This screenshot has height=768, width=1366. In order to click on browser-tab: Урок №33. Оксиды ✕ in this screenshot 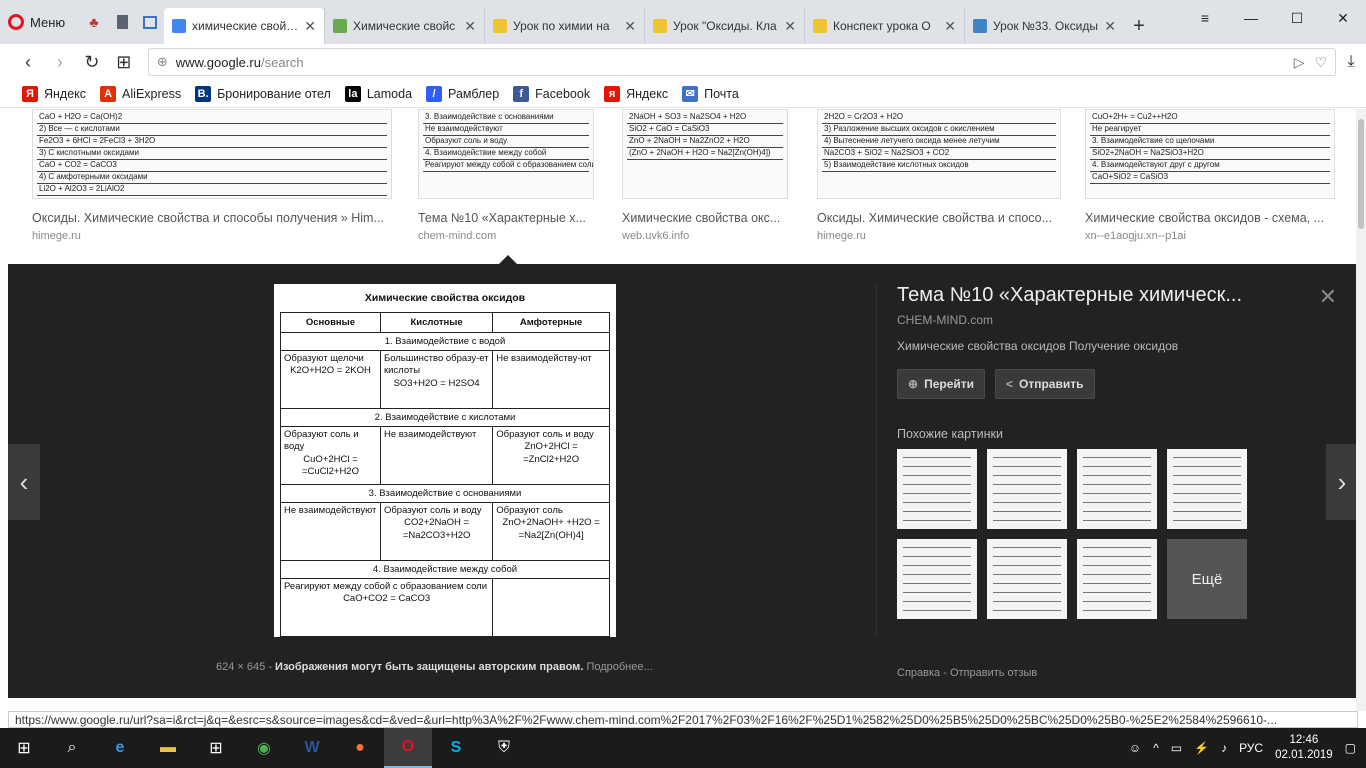, I will do `click(1044, 26)`.